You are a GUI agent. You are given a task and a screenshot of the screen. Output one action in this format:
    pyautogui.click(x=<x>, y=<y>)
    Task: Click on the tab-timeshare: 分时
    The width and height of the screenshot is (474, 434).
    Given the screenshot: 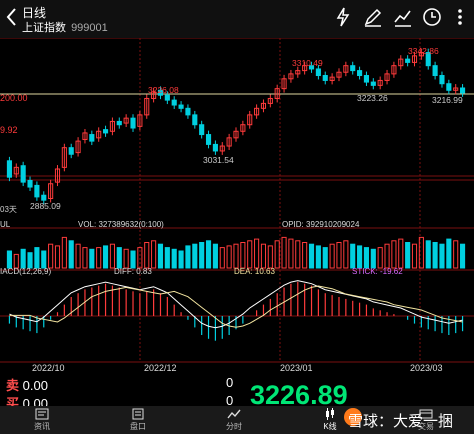 What is the action you would take?
    pyautogui.click(x=234, y=420)
    